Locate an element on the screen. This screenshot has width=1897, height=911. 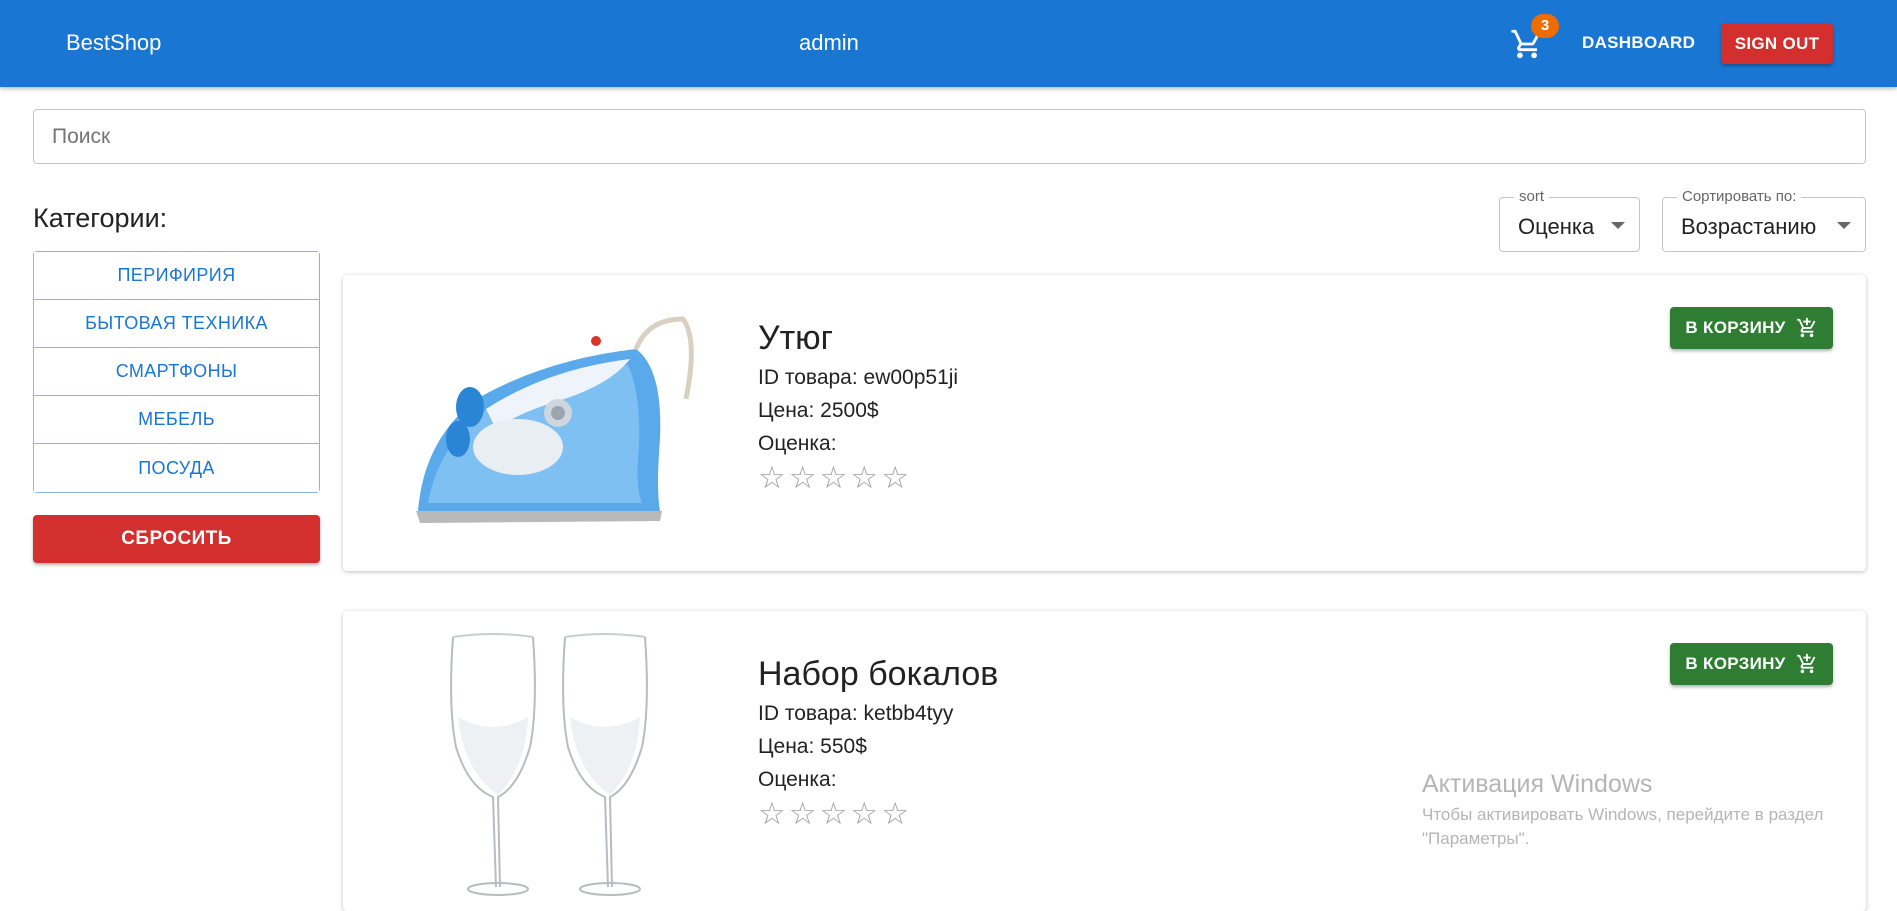
username-label: admin is located at coordinates (829, 42).